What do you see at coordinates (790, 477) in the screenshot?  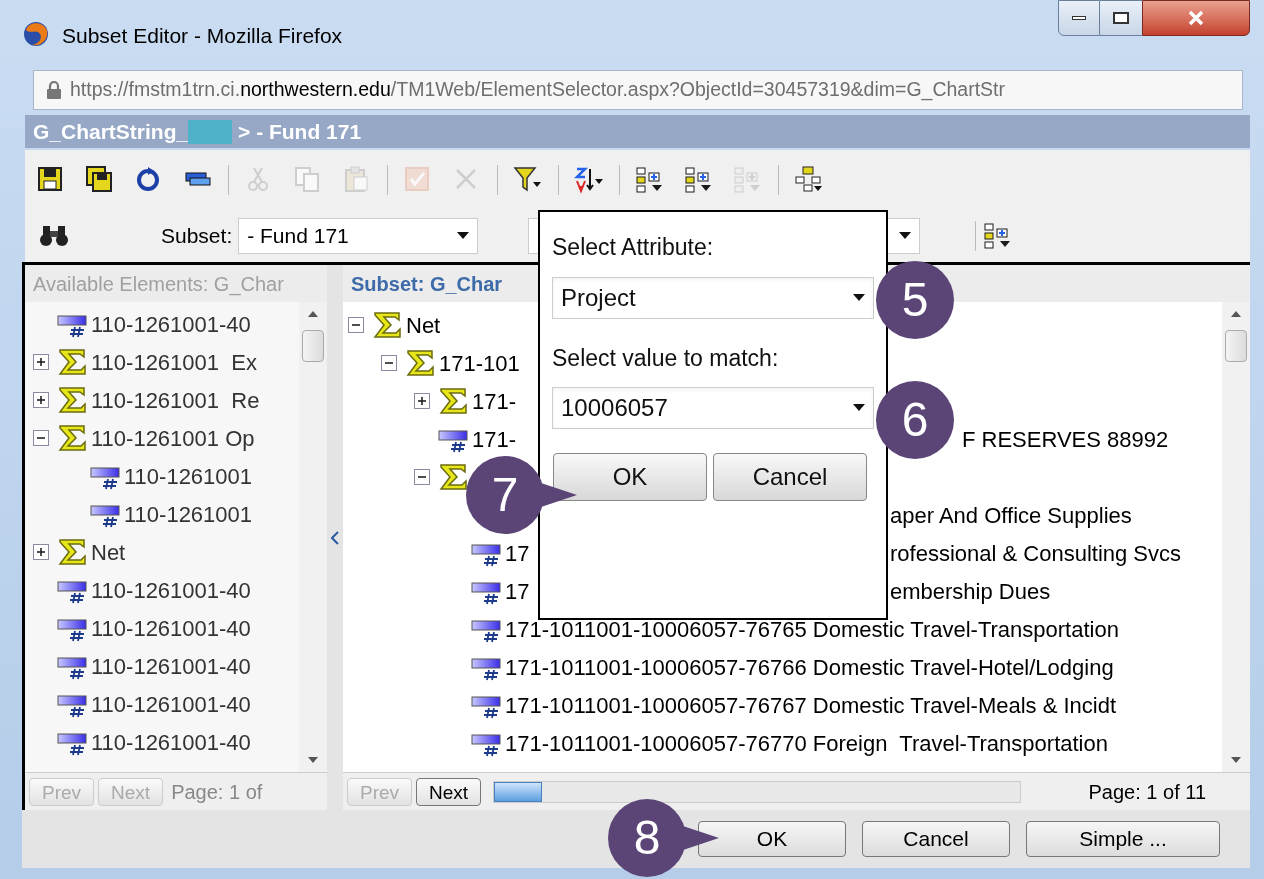 I see `cancel-button: Cancel` at bounding box center [790, 477].